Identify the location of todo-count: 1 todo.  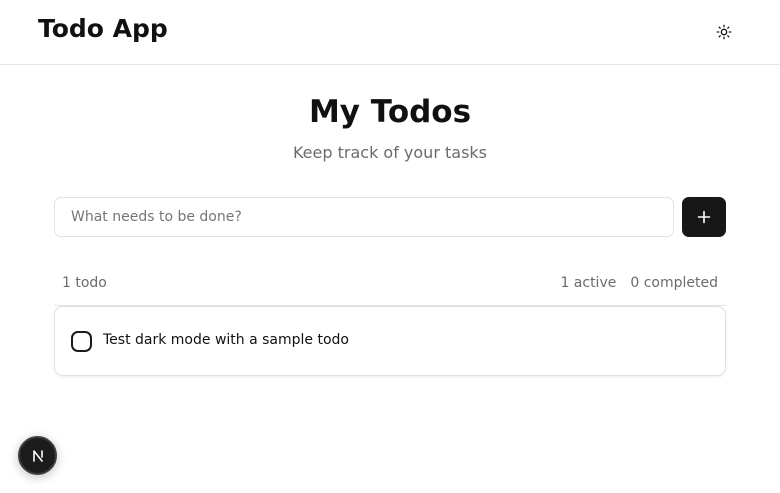
(84, 283).